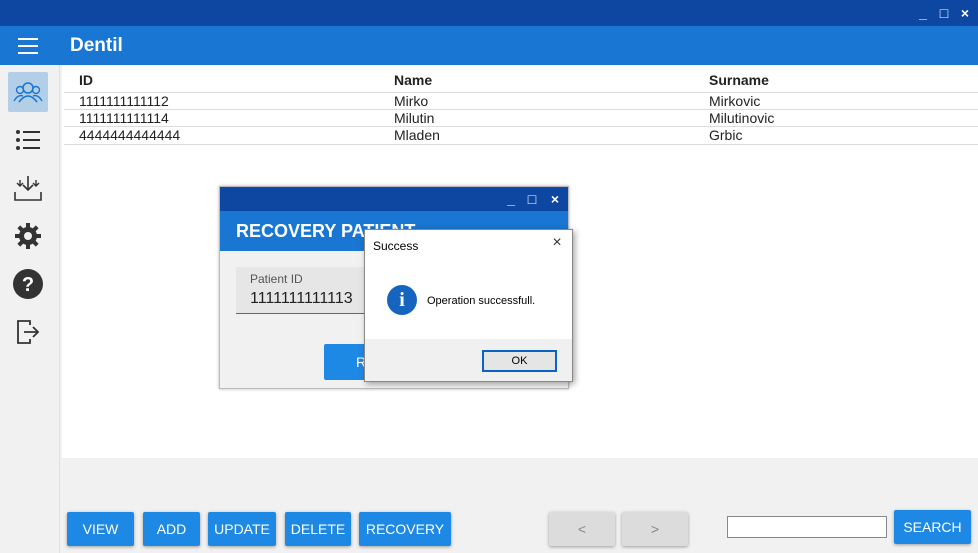 Image resolution: width=978 pixels, height=553 pixels. What do you see at coordinates (932, 527) in the screenshot?
I see `search-button: SEARCH` at bounding box center [932, 527].